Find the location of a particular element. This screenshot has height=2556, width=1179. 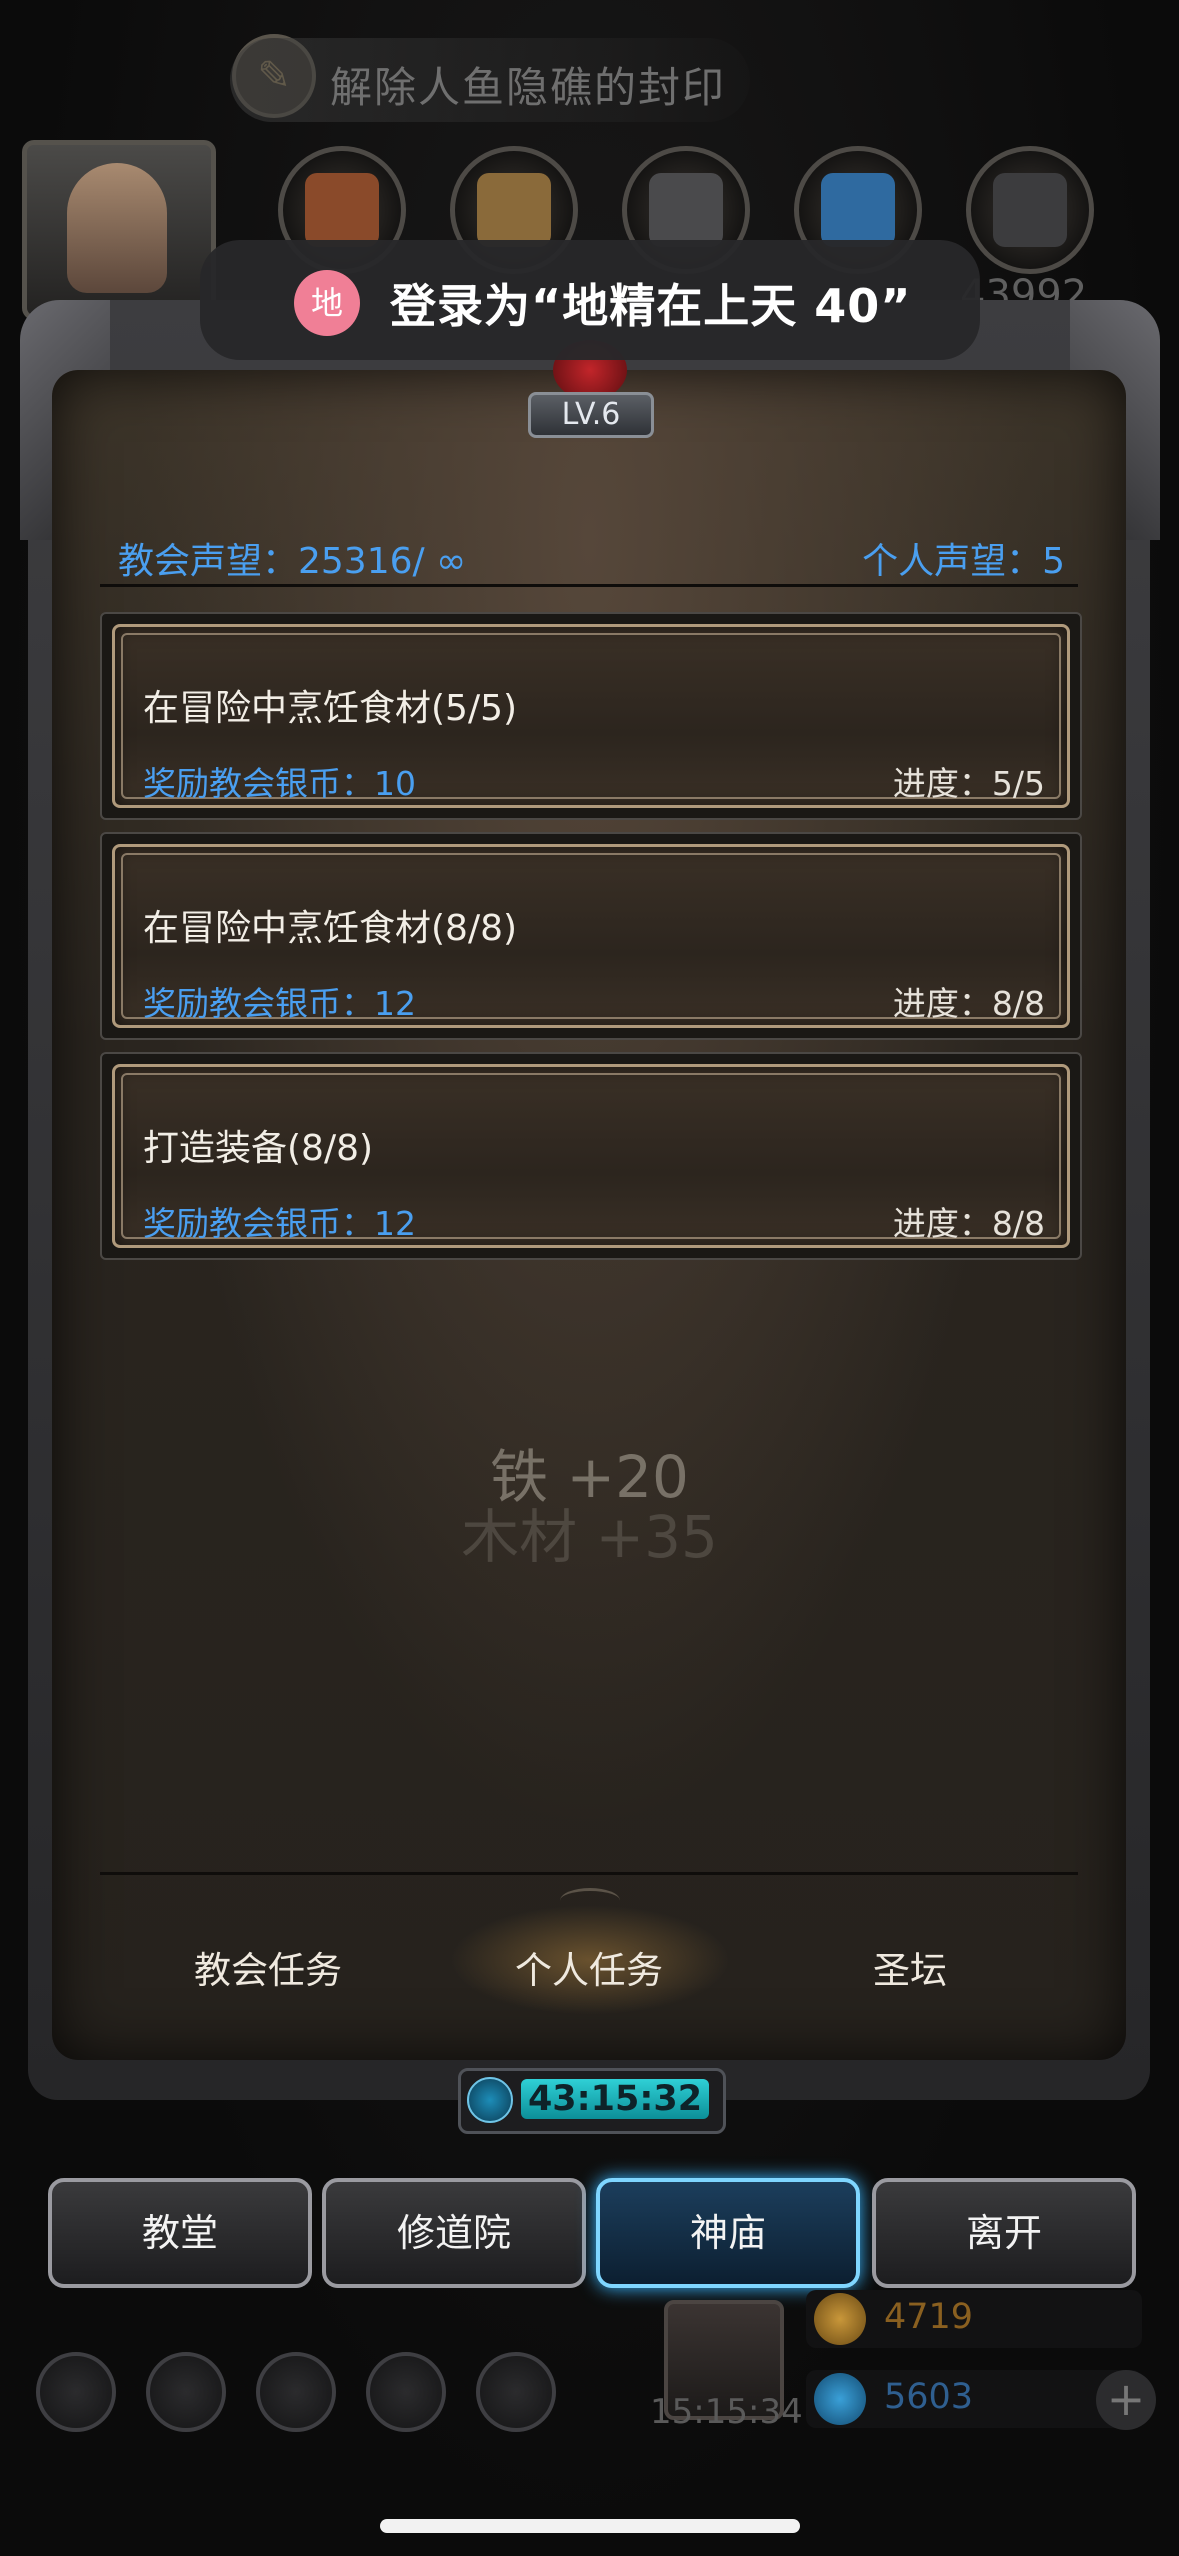

player-portrait is located at coordinates (119, 230).